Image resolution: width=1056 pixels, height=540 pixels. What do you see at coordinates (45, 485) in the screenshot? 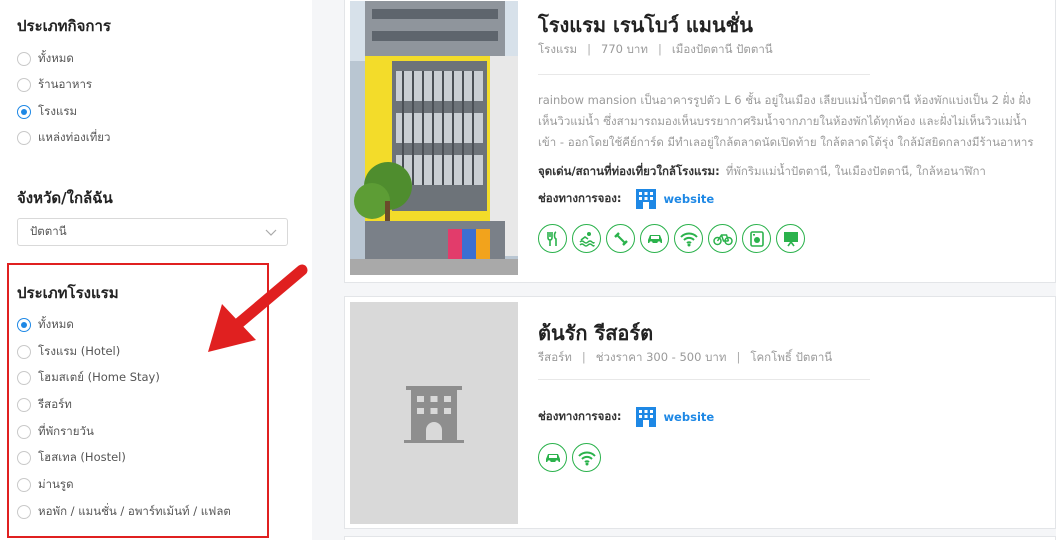
I see `hotel-type-option-motel: ม่านรูด` at bounding box center [45, 485].